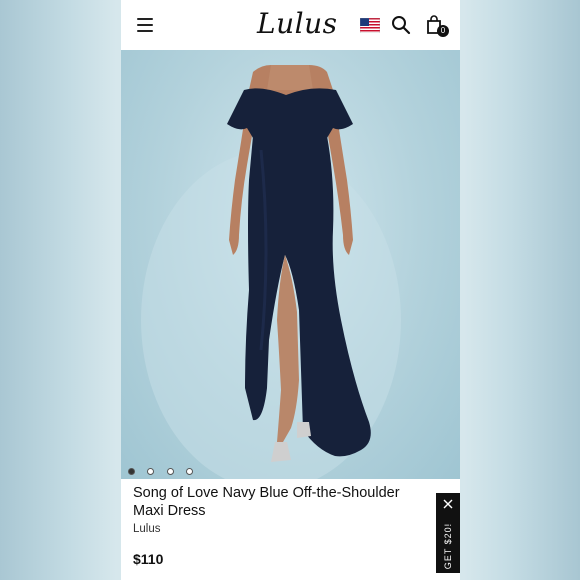  I want to click on product-price: $110, so click(148, 559).